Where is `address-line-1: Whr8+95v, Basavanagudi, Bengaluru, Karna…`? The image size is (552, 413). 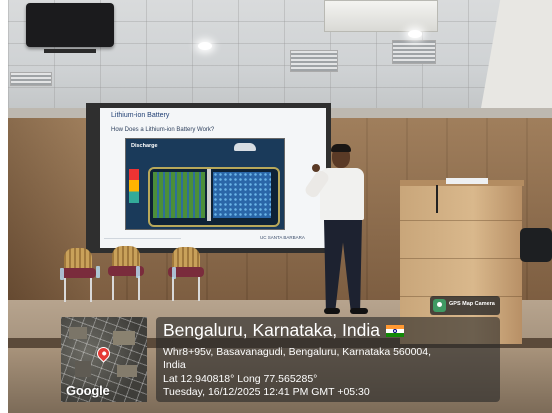 address-line-1: Whr8+95v, Basavanagudi, Bengaluru, Karna… is located at coordinates (297, 352).